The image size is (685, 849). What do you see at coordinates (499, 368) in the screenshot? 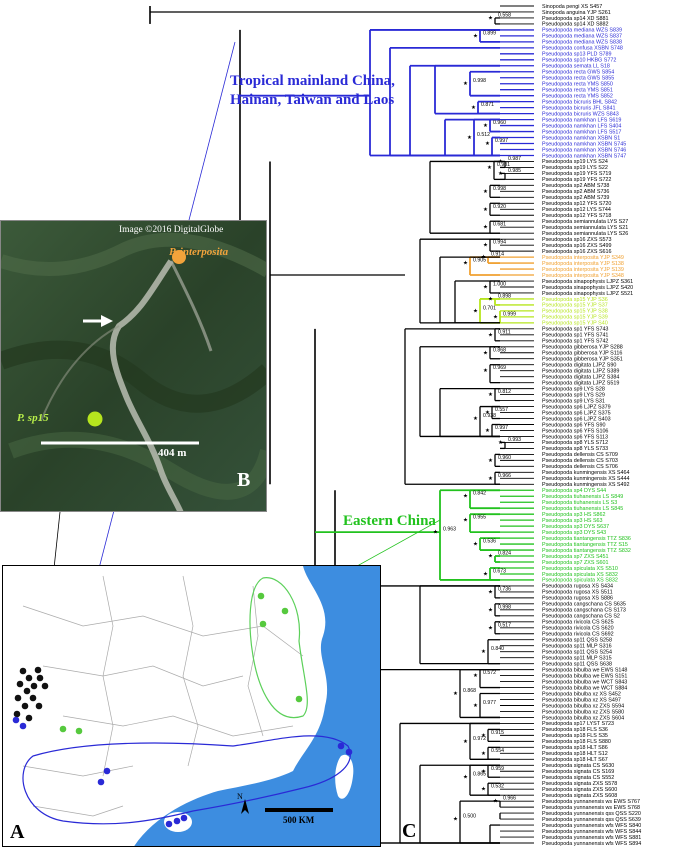
I see `support-value: 0.969` at bounding box center [499, 368].